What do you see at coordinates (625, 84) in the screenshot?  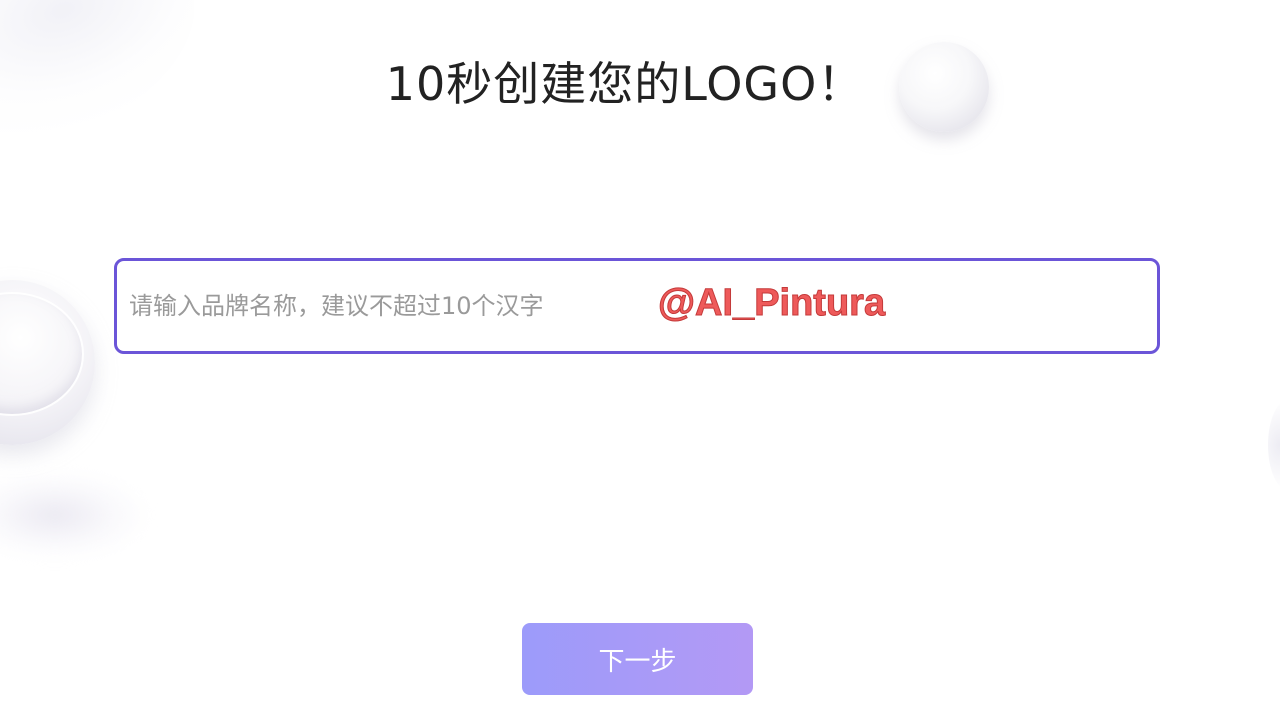 I see `page-title: 10秒创建您的LOGO！` at bounding box center [625, 84].